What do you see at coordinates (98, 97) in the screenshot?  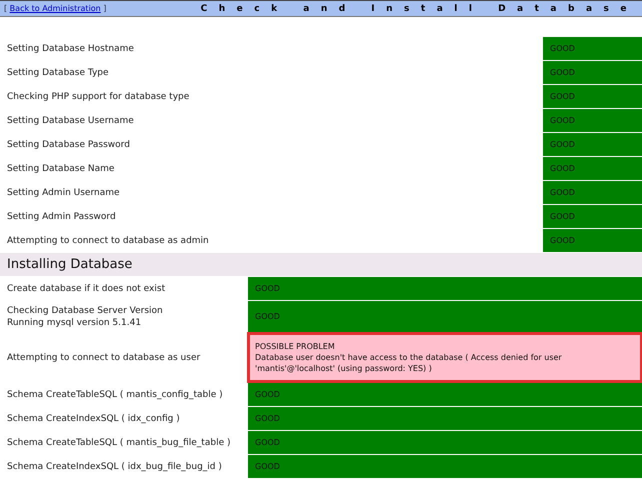 I see `check-label: Checking PHP support for database type` at bounding box center [98, 97].